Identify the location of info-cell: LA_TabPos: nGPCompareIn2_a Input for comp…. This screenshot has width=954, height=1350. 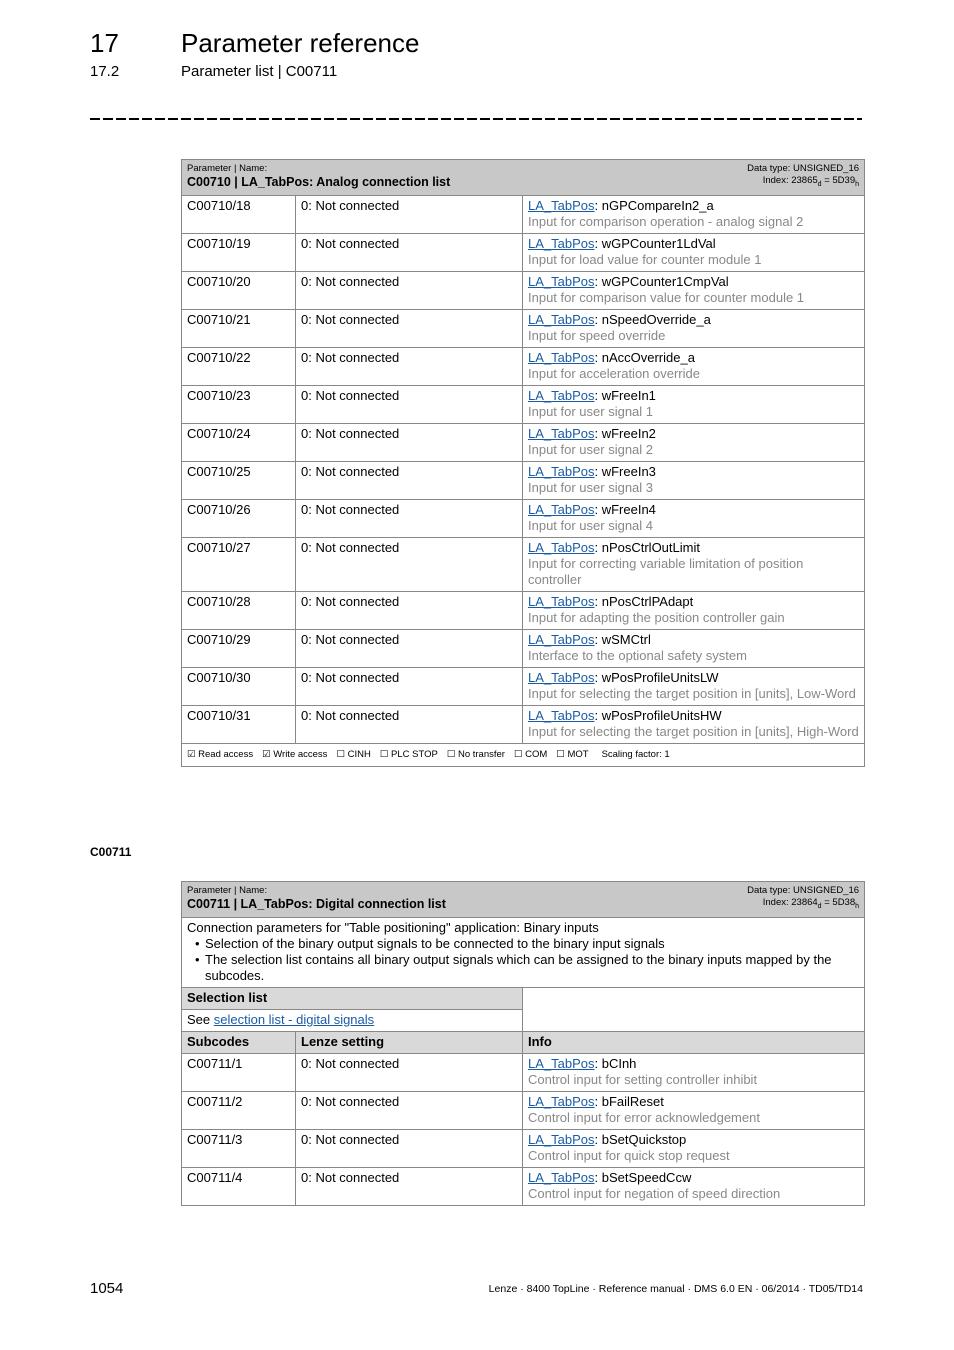
(693, 214).